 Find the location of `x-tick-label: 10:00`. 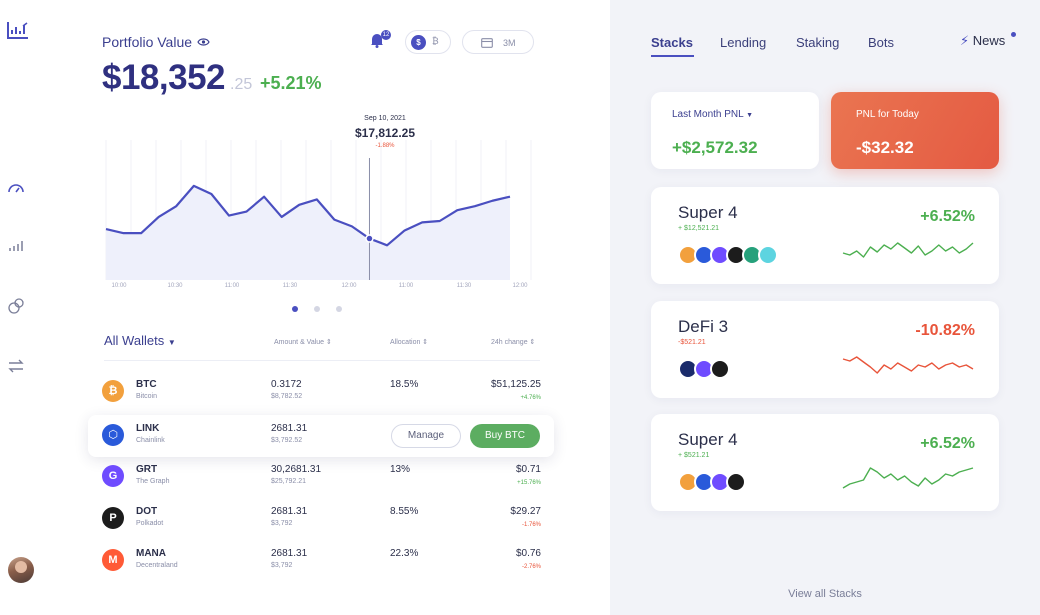

x-tick-label: 10:00 is located at coordinates (119, 286).